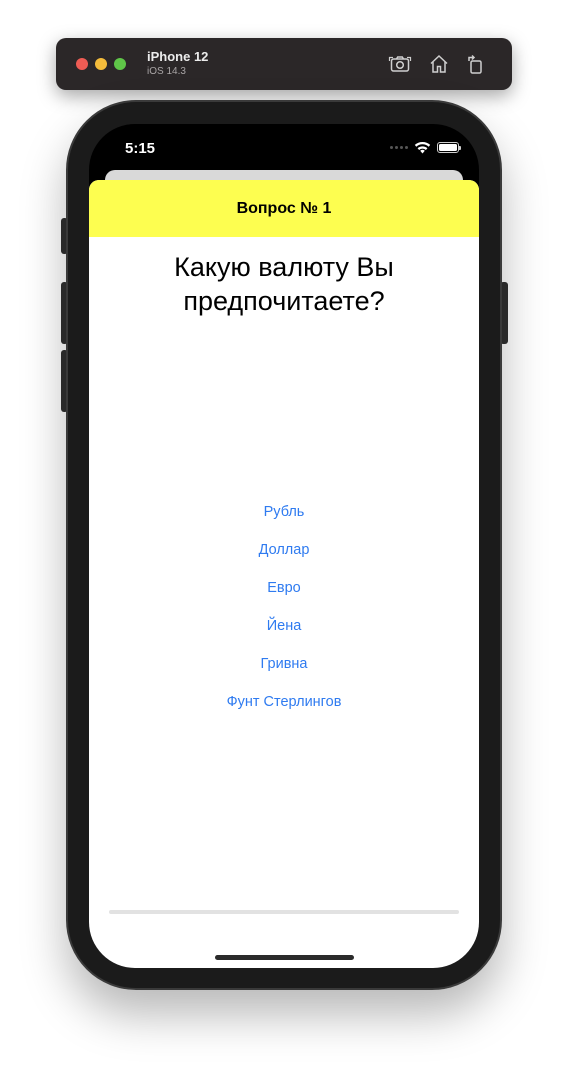 Image resolution: width=568 pixels, height=1066 pixels. What do you see at coordinates (284, 671) in the screenshot?
I see `answer-button-uah: Гривна` at bounding box center [284, 671].